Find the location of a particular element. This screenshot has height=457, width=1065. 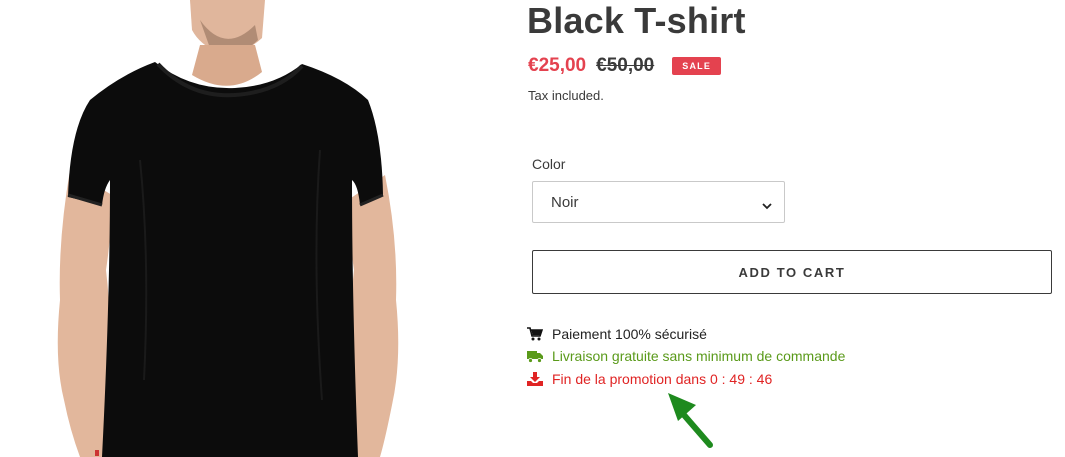

feature-promotion-countdown: Fin de la promotion dans 0 : 49 : 46 is located at coordinates (649, 379).